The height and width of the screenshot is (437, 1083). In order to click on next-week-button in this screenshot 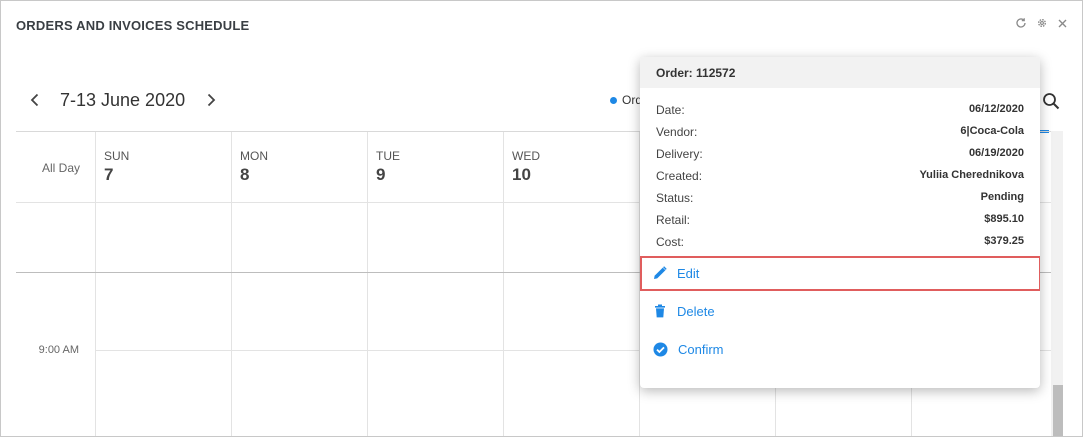, I will do `click(211, 100)`.